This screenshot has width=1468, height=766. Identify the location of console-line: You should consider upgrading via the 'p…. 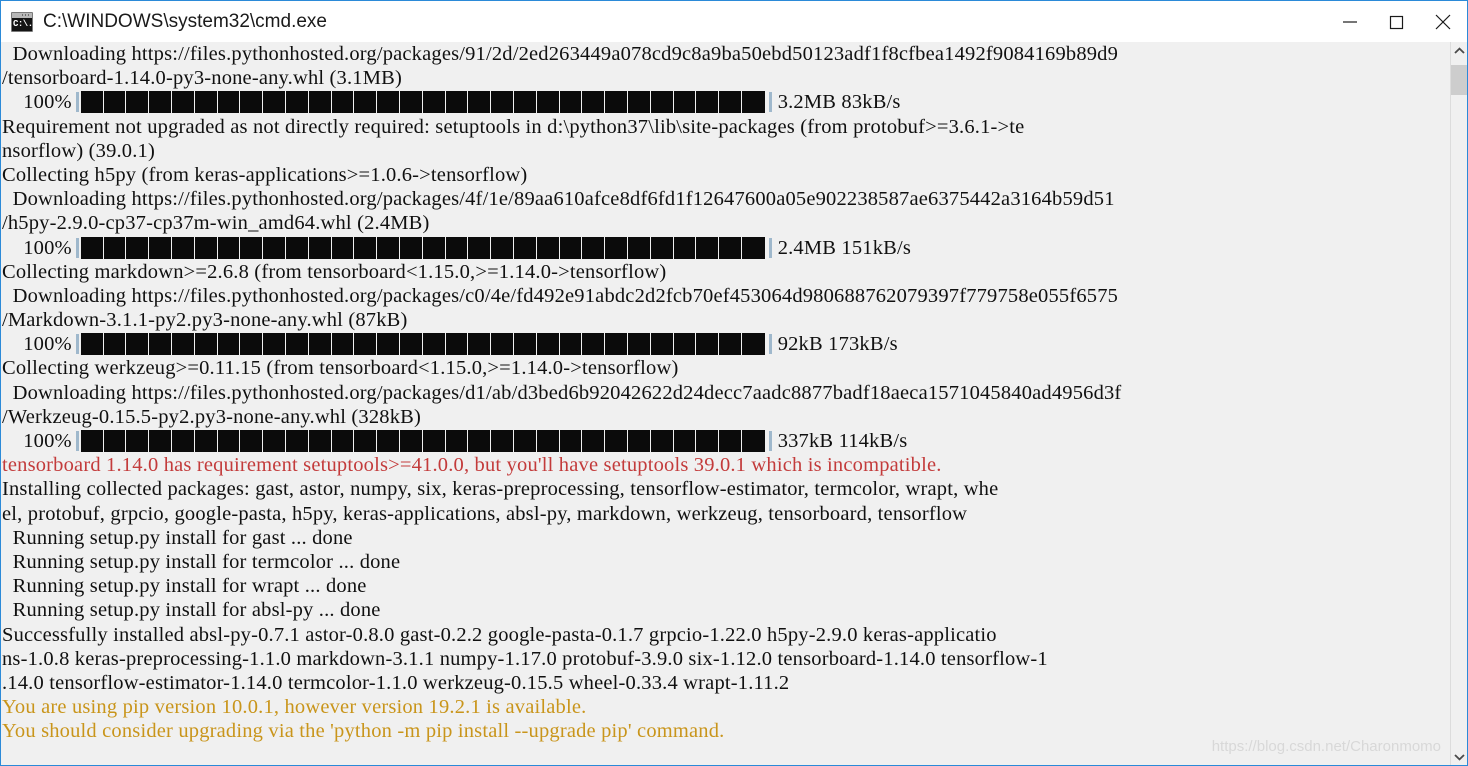
(363, 731).